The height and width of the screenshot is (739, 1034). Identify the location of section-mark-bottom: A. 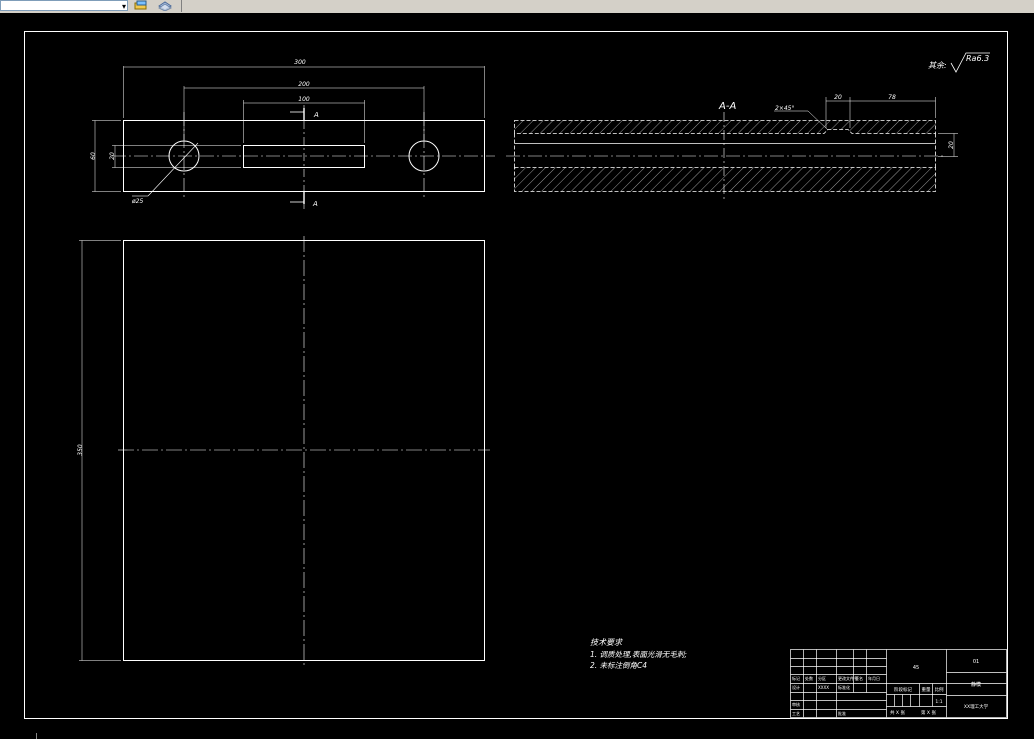
(315, 204).